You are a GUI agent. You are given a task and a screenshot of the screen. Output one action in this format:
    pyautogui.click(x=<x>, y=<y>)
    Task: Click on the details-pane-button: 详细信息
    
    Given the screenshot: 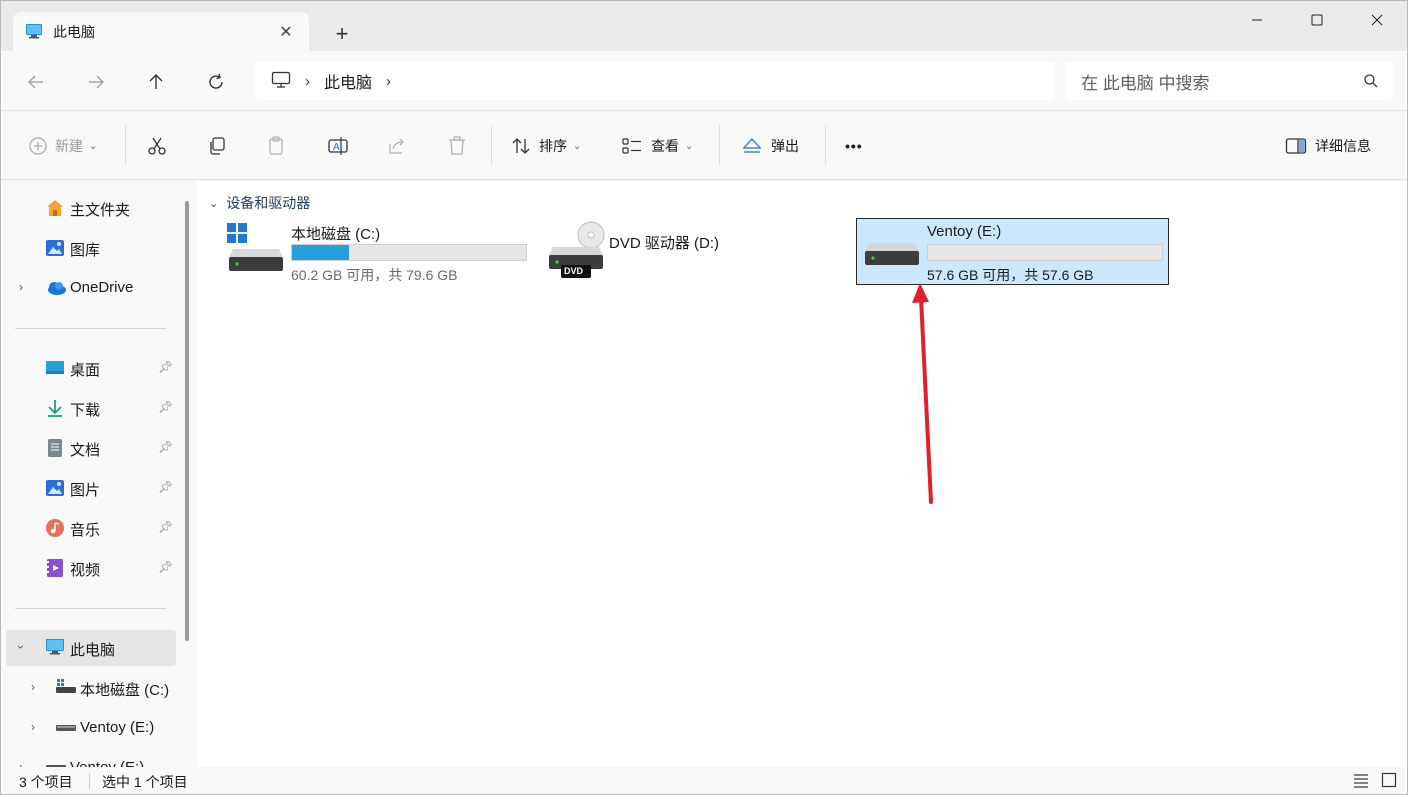 What is the action you would take?
    pyautogui.click(x=1328, y=146)
    